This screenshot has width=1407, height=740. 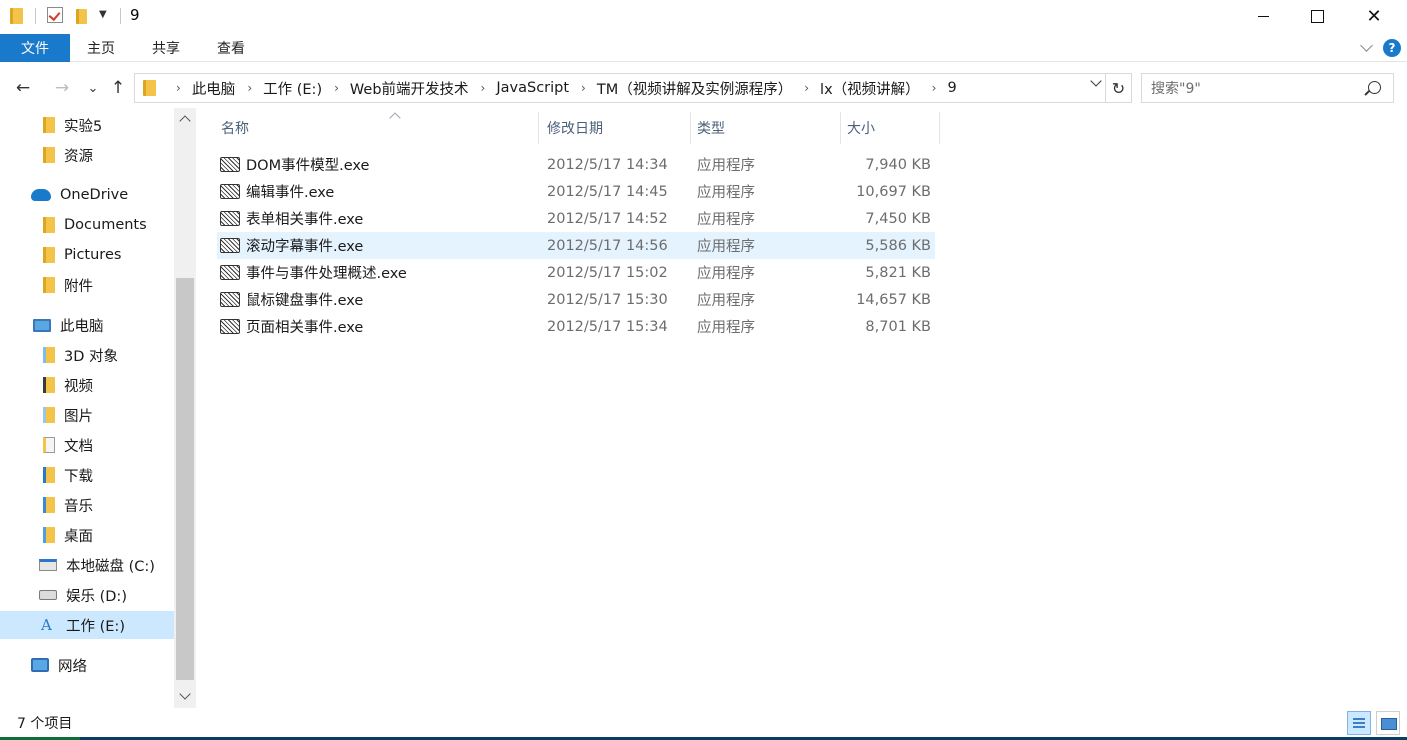 What do you see at coordinates (93, 88) in the screenshot?
I see `recent-locations-button: ⌄` at bounding box center [93, 88].